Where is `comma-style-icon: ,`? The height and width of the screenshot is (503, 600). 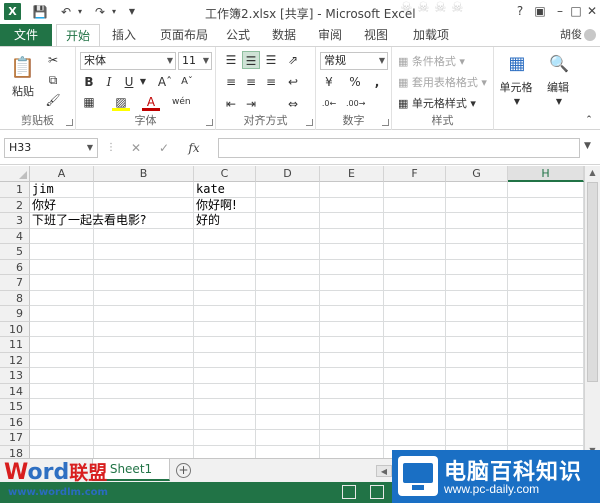 comma-style-icon: , is located at coordinates (377, 82).